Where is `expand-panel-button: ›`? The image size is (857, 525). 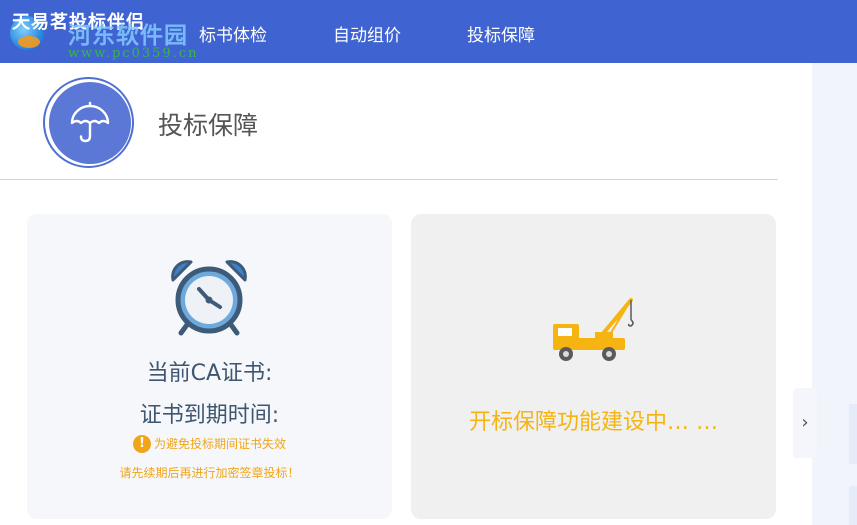
expand-panel-button: › is located at coordinates (805, 423).